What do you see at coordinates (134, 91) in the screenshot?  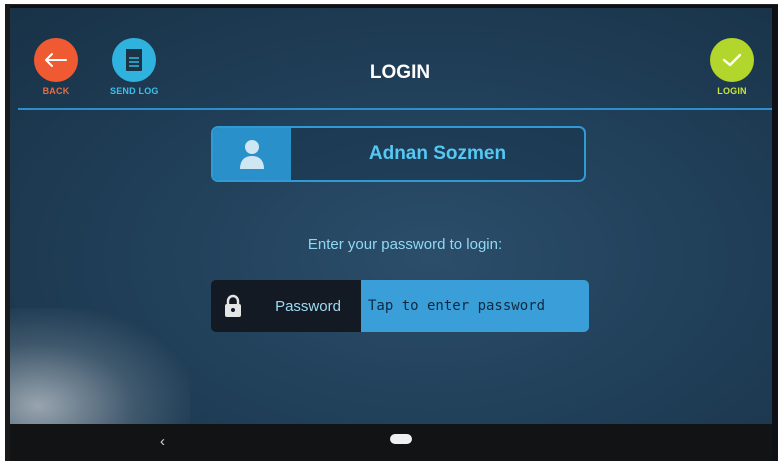 I see `send-log-label: SEND LOG` at bounding box center [134, 91].